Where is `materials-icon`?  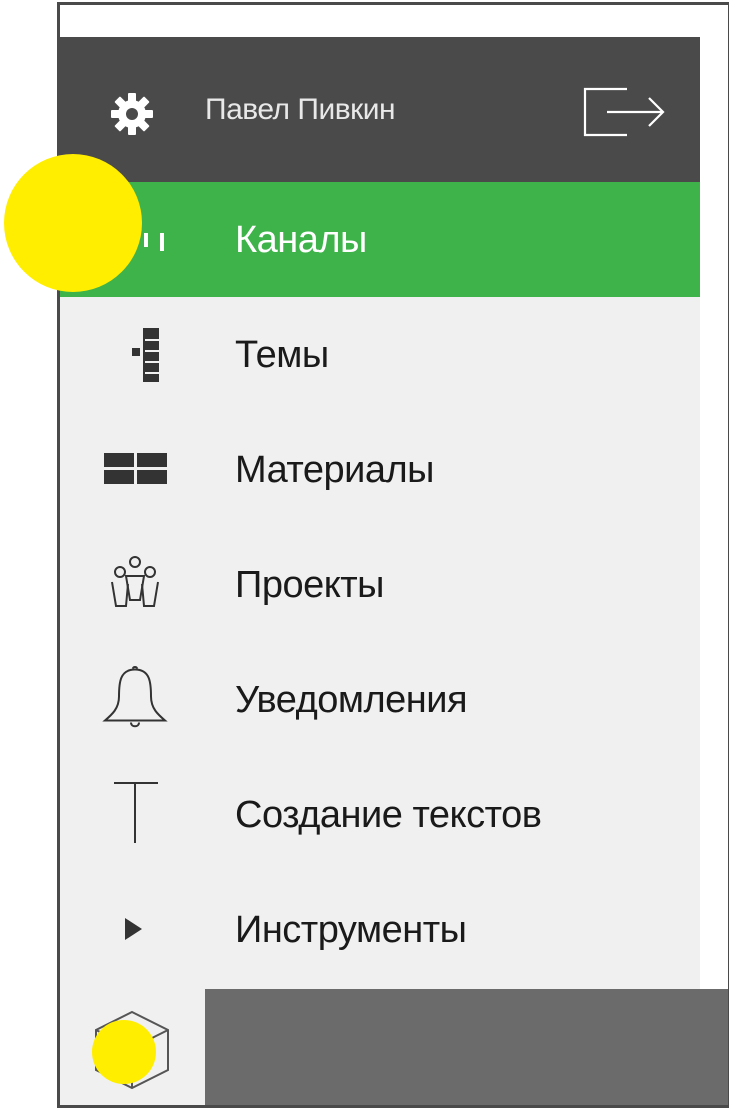
materials-icon is located at coordinates (135, 468).